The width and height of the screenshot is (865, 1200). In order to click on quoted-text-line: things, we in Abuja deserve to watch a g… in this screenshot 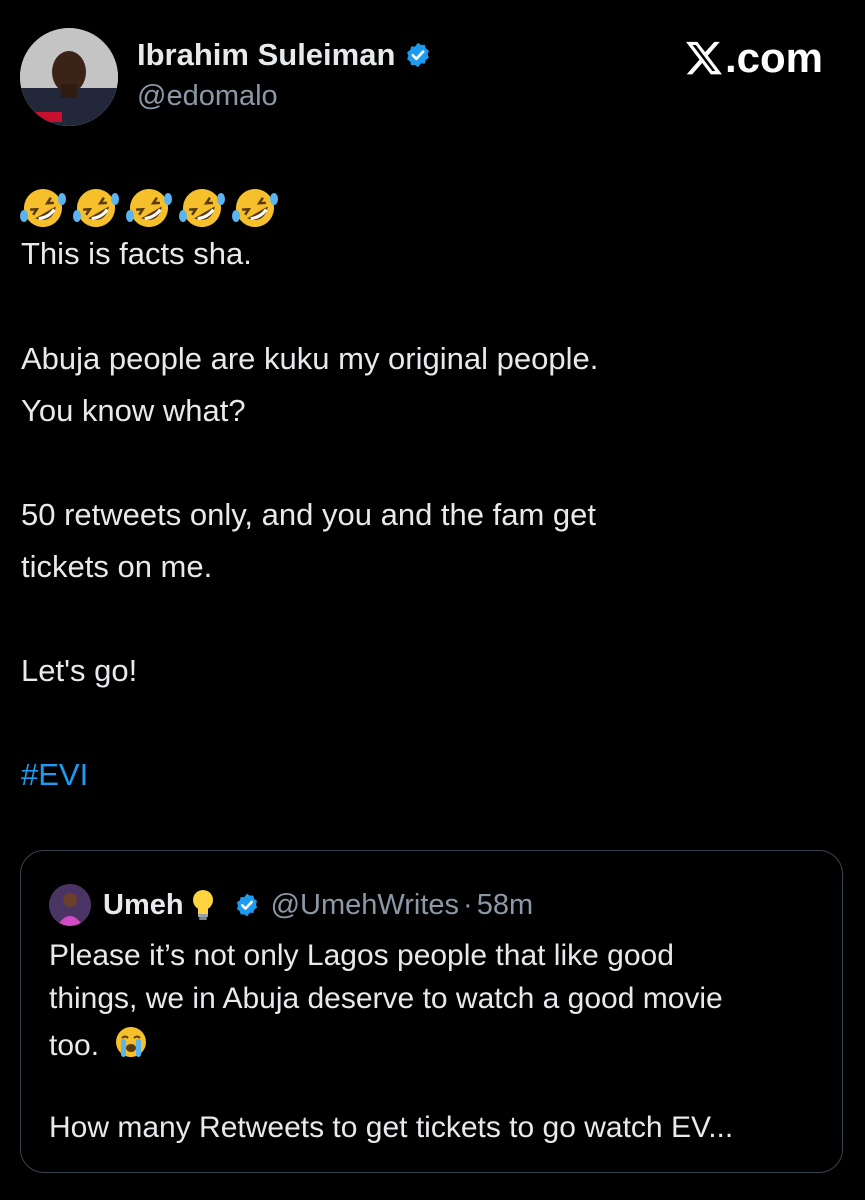, I will do `click(386, 998)`.